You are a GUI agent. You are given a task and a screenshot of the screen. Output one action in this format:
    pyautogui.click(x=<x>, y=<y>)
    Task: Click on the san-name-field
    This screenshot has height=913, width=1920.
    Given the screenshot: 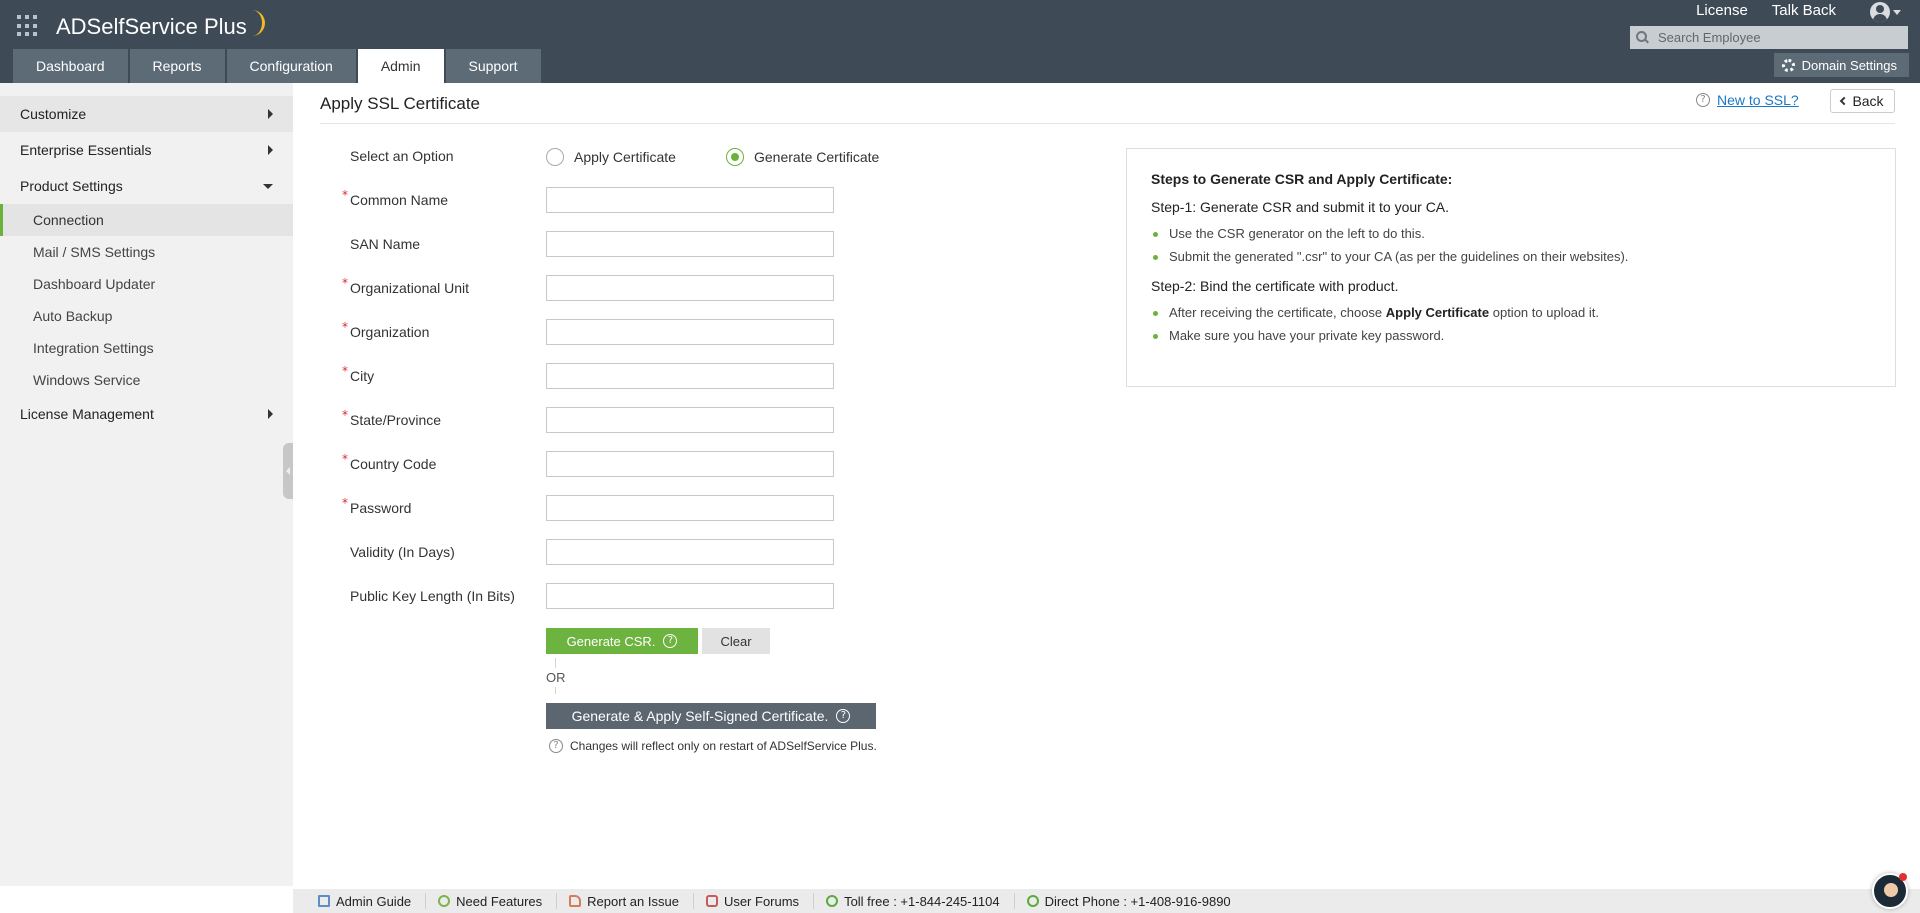 What is the action you would take?
    pyautogui.click(x=690, y=244)
    